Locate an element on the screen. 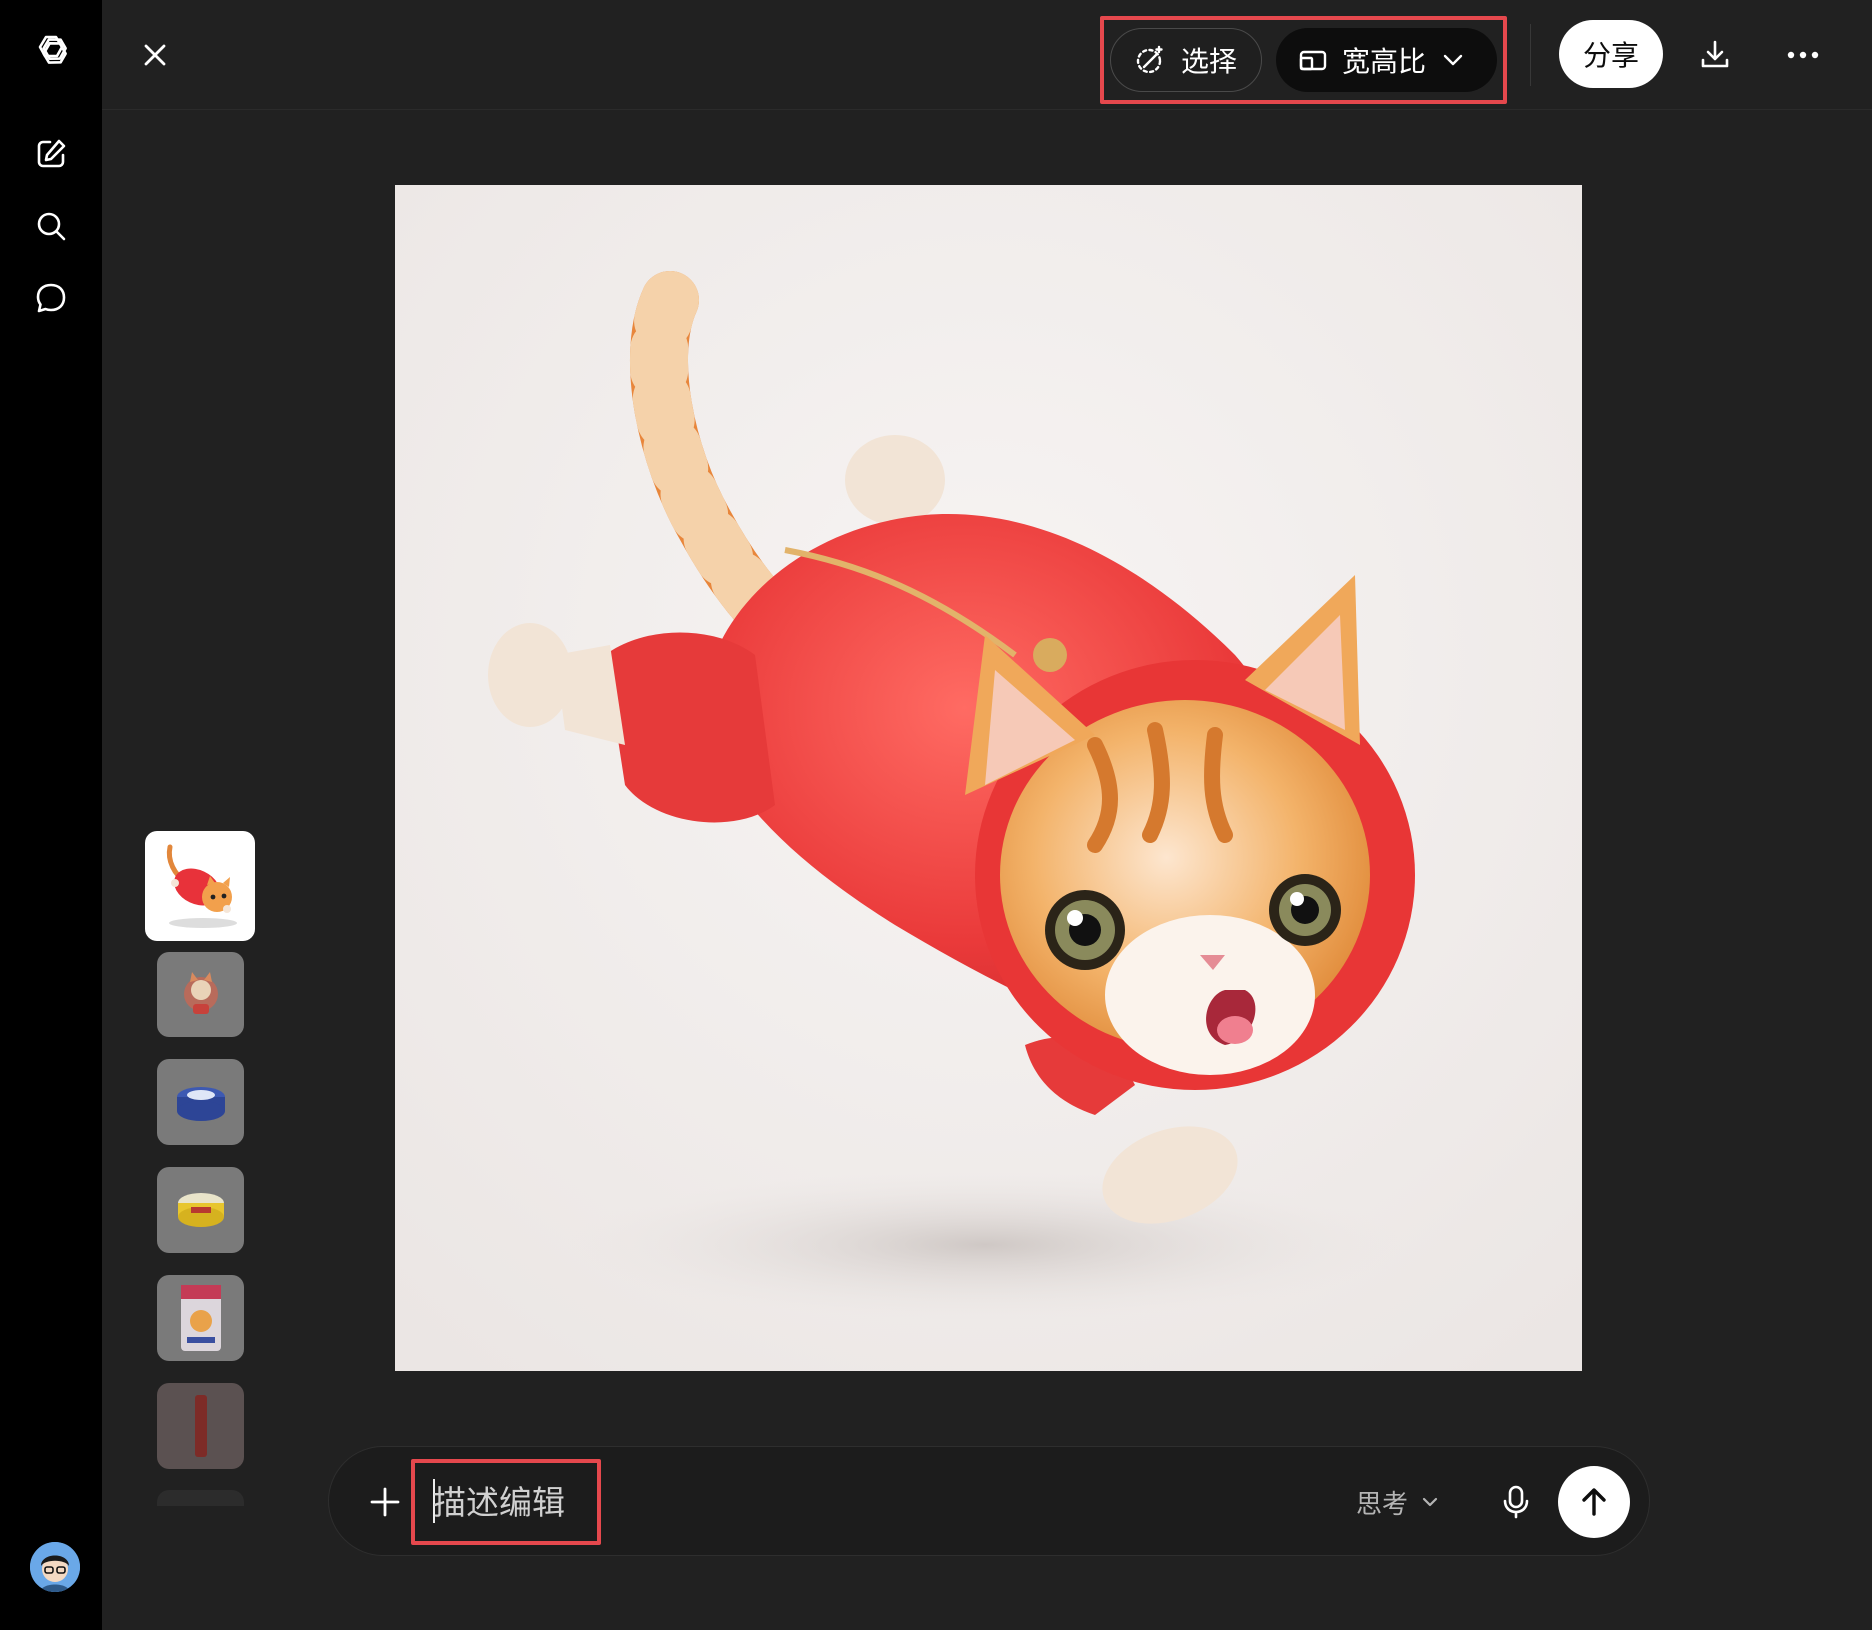 The height and width of the screenshot is (1630, 1872). aspect-ratio-label: 宽高比 is located at coordinates (1384, 61).